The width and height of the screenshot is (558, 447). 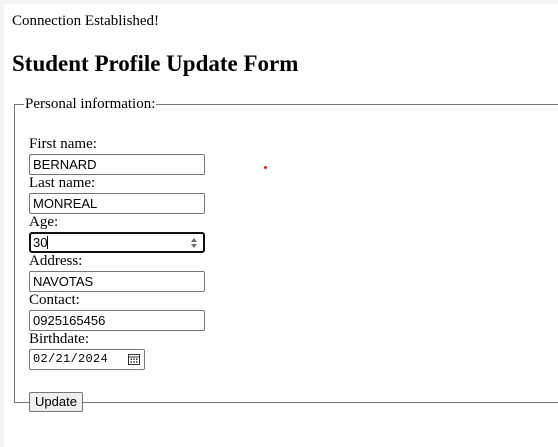 What do you see at coordinates (134, 359) in the screenshot?
I see `calendar-icon` at bounding box center [134, 359].